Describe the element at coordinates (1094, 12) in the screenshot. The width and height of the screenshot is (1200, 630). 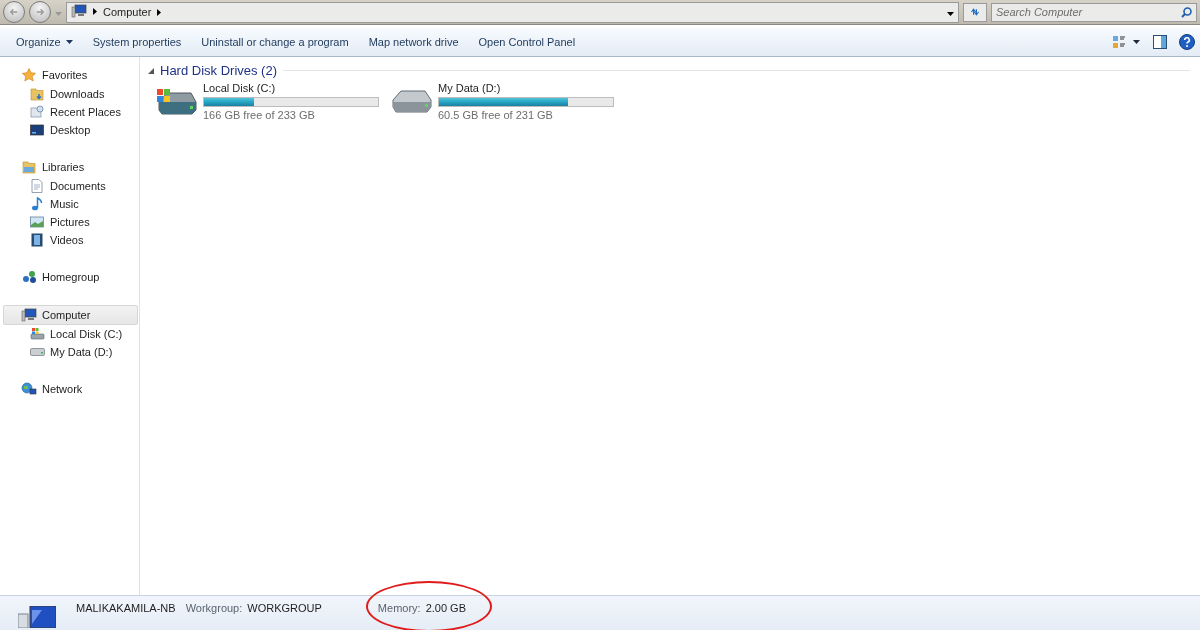
I see `search-field: Search Computer` at that location.